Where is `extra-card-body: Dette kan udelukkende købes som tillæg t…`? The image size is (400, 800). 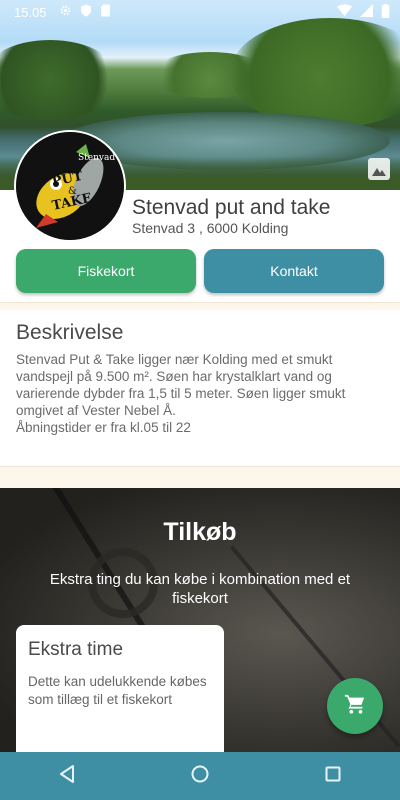
extra-card-body: Dette kan udelukkende købes som tillæg t… is located at coordinates (117, 690).